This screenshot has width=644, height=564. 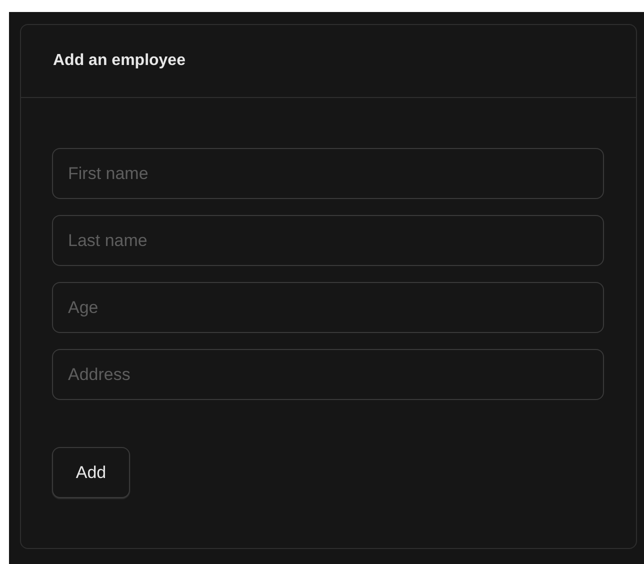 I want to click on text-field: Last name, so click(x=328, y=240).